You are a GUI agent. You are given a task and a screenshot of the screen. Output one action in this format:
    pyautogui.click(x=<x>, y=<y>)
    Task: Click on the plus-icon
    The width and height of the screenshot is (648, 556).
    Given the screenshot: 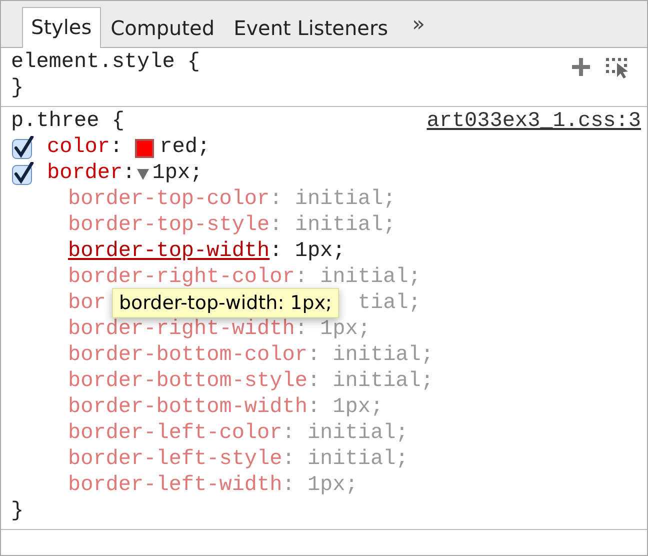 What is the action you would take?
    pyautogui.click(x=581, y=67)
    